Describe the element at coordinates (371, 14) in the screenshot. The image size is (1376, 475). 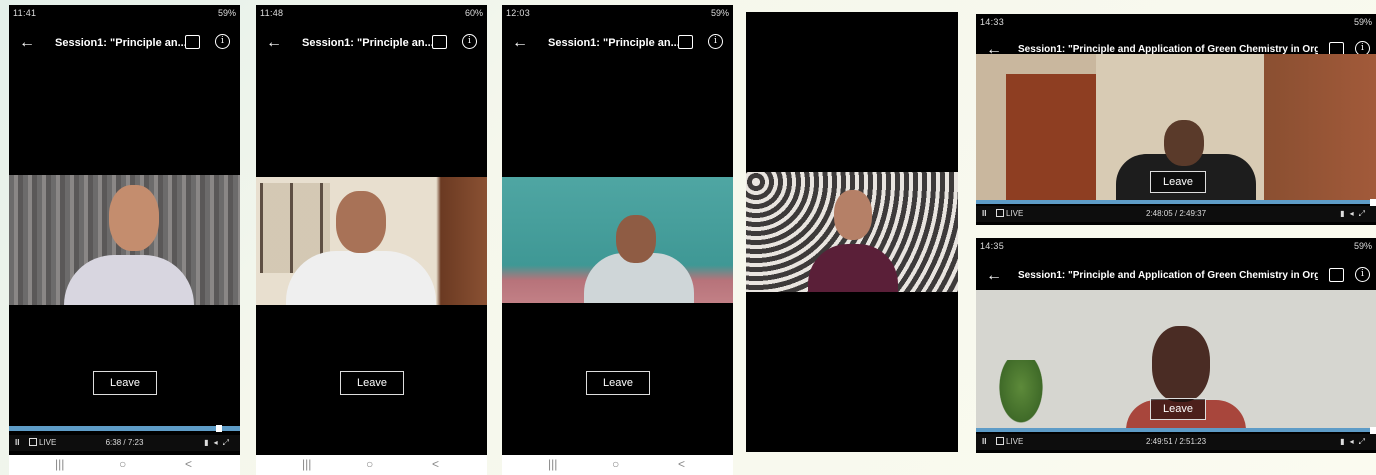
I see `status-bar: 11:48 60%` at that location.